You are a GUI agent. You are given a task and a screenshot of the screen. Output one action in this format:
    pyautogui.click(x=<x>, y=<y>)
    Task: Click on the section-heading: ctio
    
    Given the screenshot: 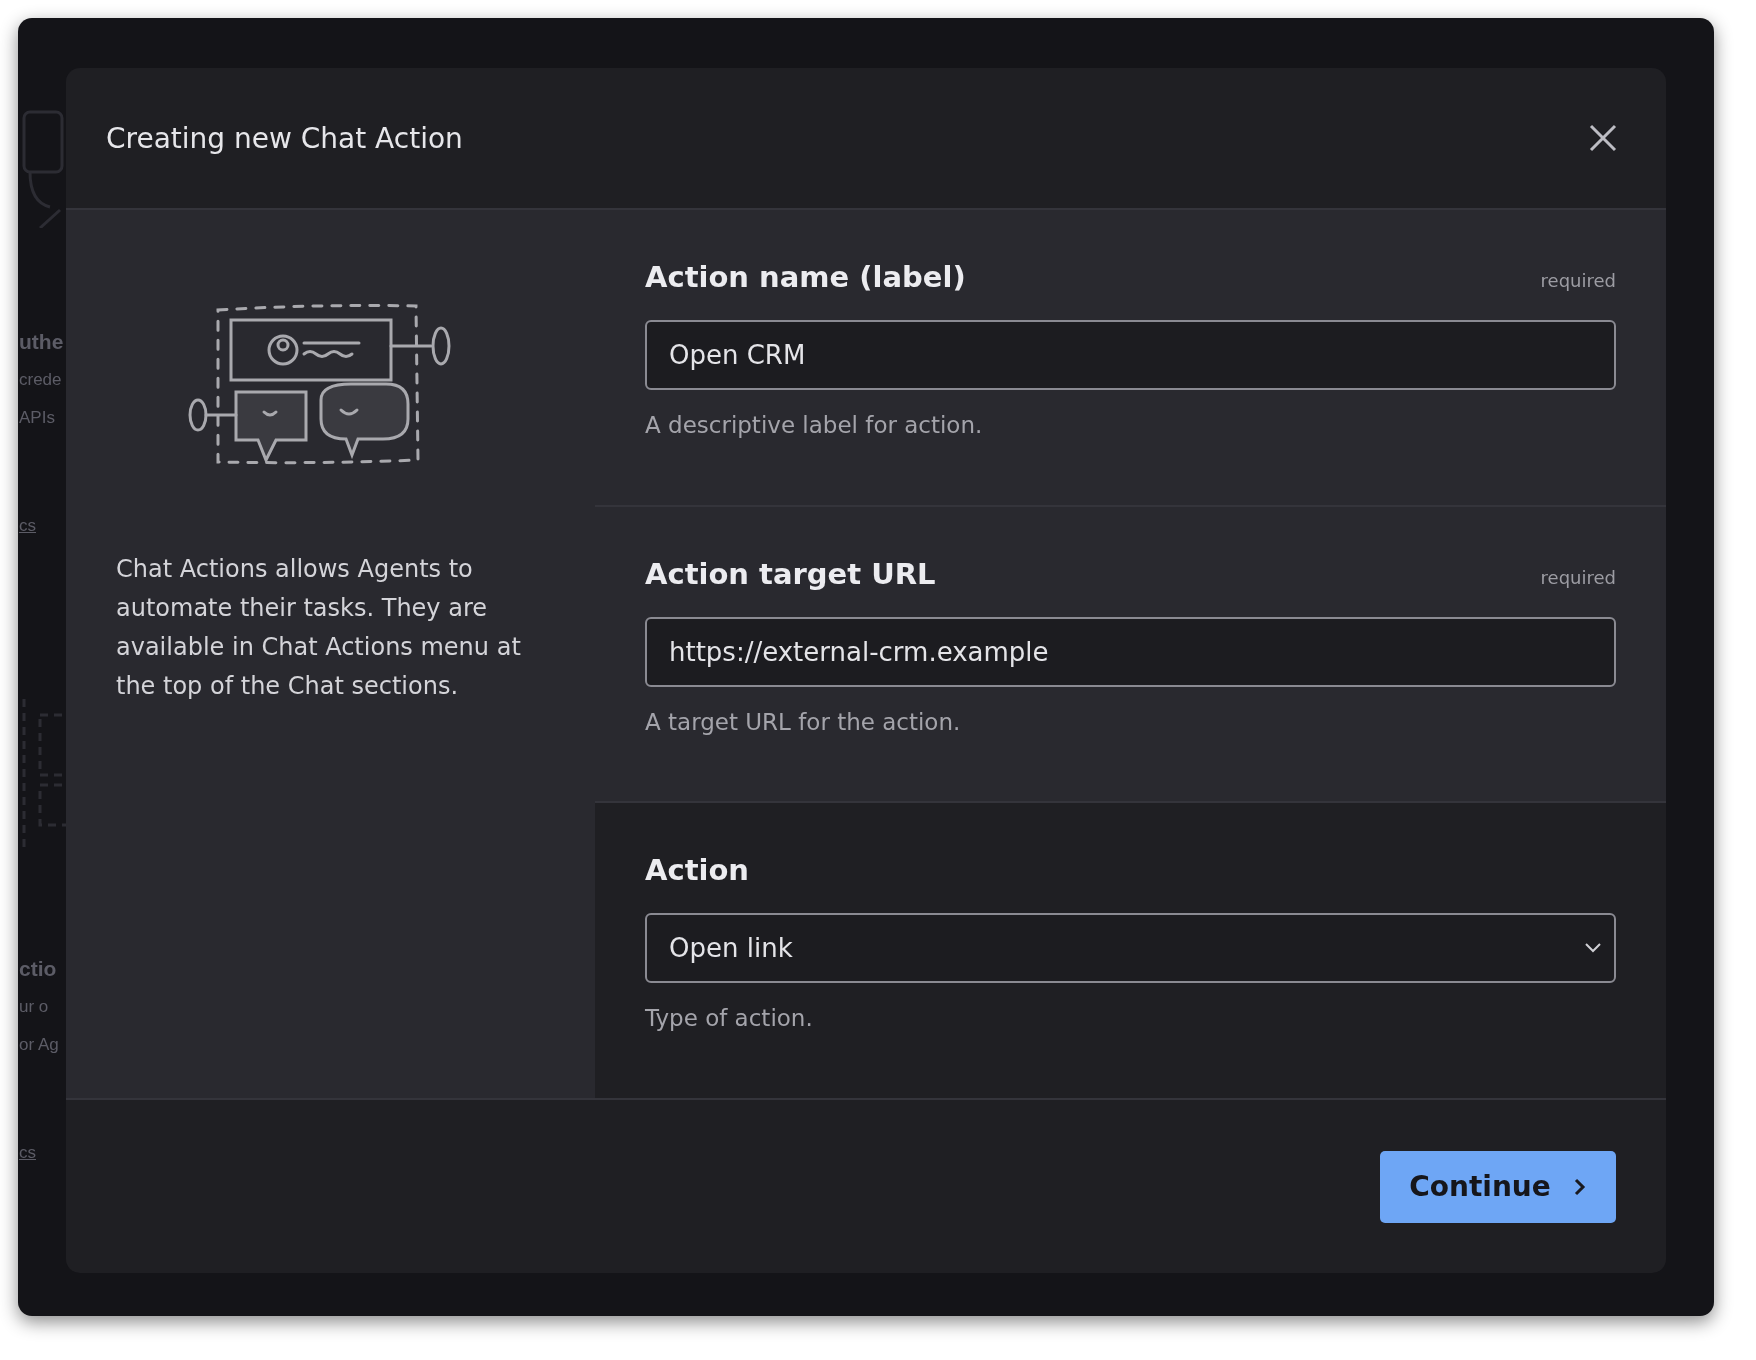 What is the action you would take?
    pyautogui.click(x=37, y=969)
    